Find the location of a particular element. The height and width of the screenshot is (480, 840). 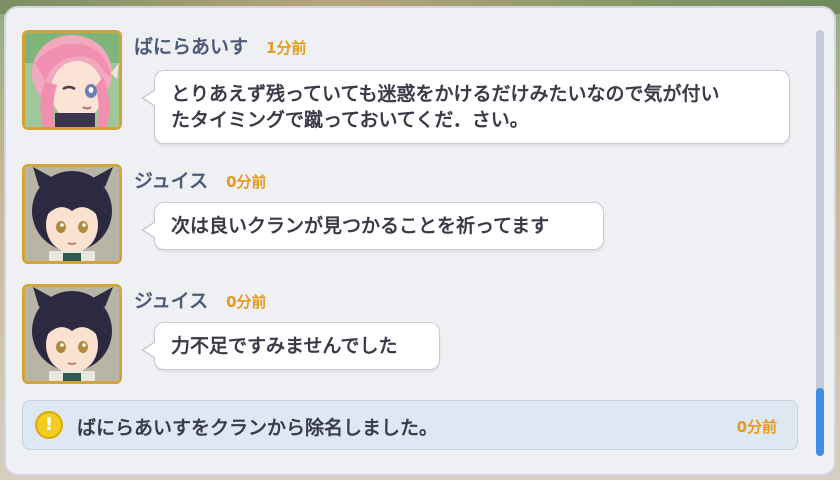

message-text: 次は良いクランが見つかることを祈ってます is located at coordinates (360, 226).